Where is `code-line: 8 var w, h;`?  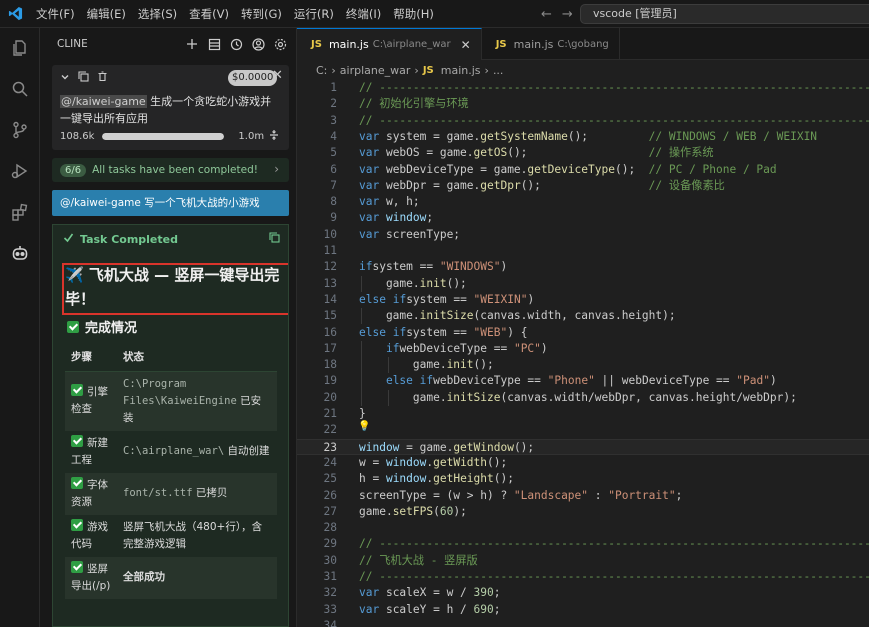 code-line: 8 var w, h; is located at coordinates (583, 202).